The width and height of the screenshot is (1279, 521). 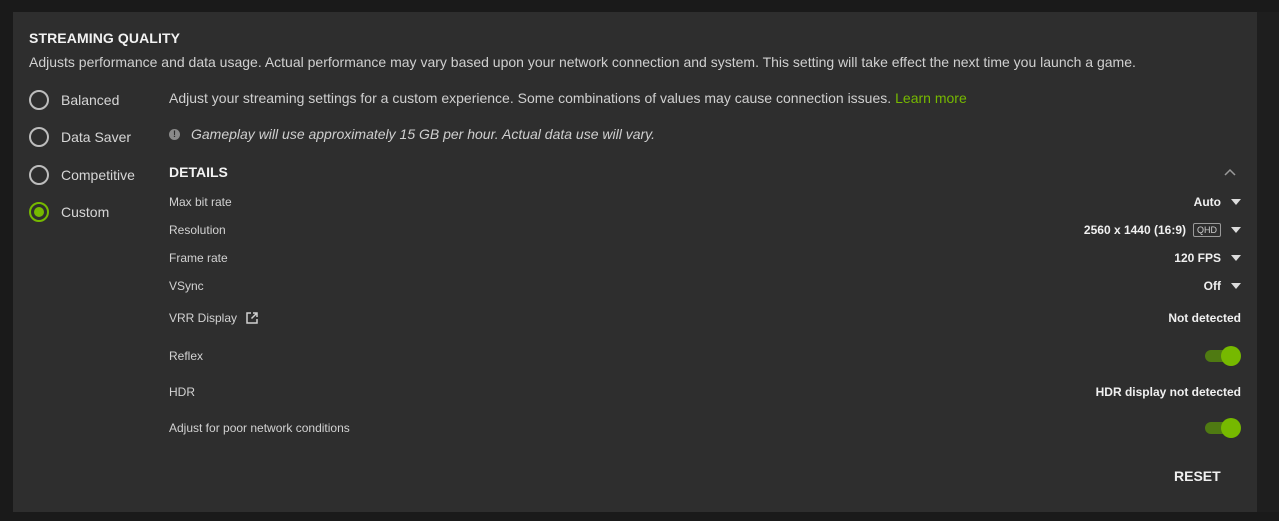 I want to click on row-vsync: VSync Off, so click(x=705, y=286).